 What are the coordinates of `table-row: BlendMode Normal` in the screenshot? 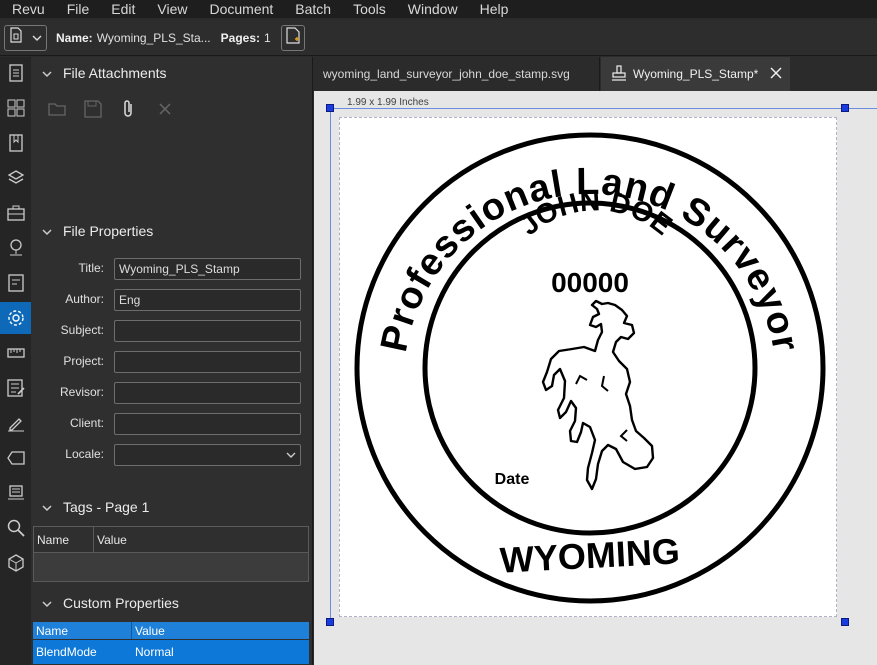 It's located at (171, 652).